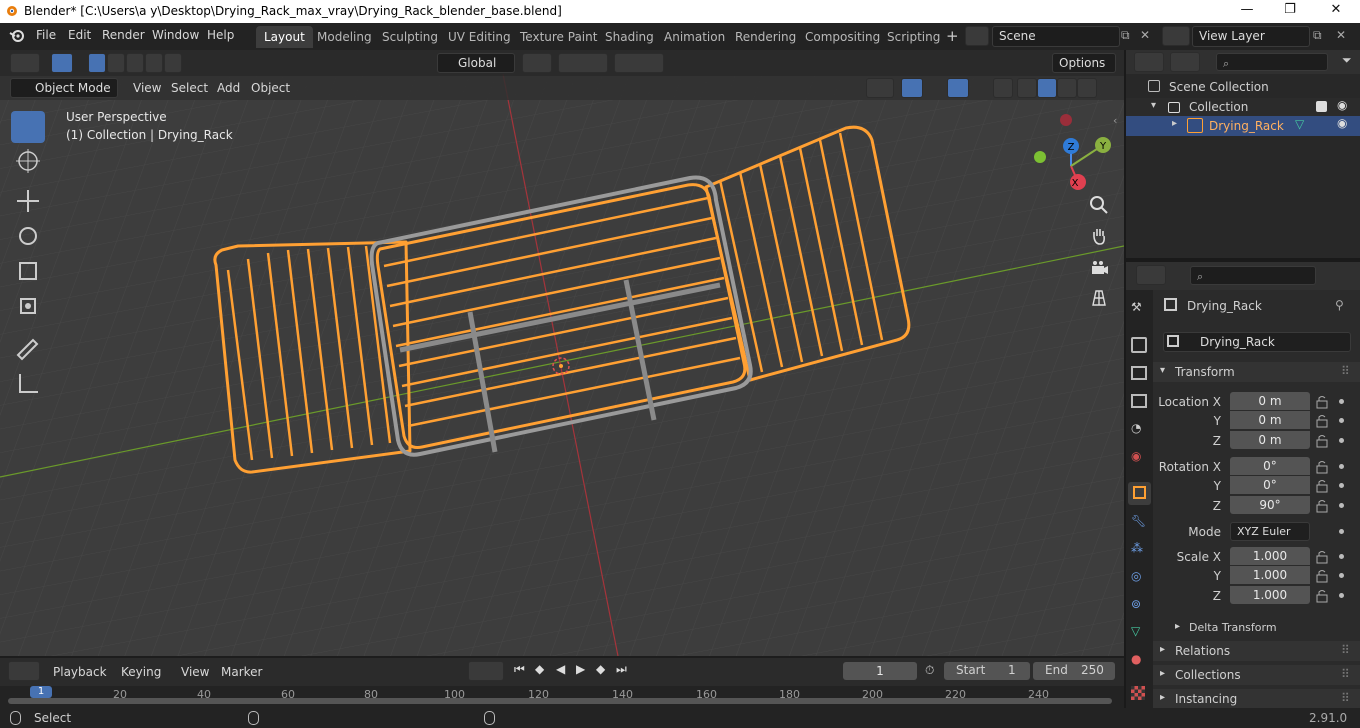  What do you see at coordinates (1099, 298) in the screenshot?
I see `perspective-toggle-icon` at bounding box center [1099, 298].